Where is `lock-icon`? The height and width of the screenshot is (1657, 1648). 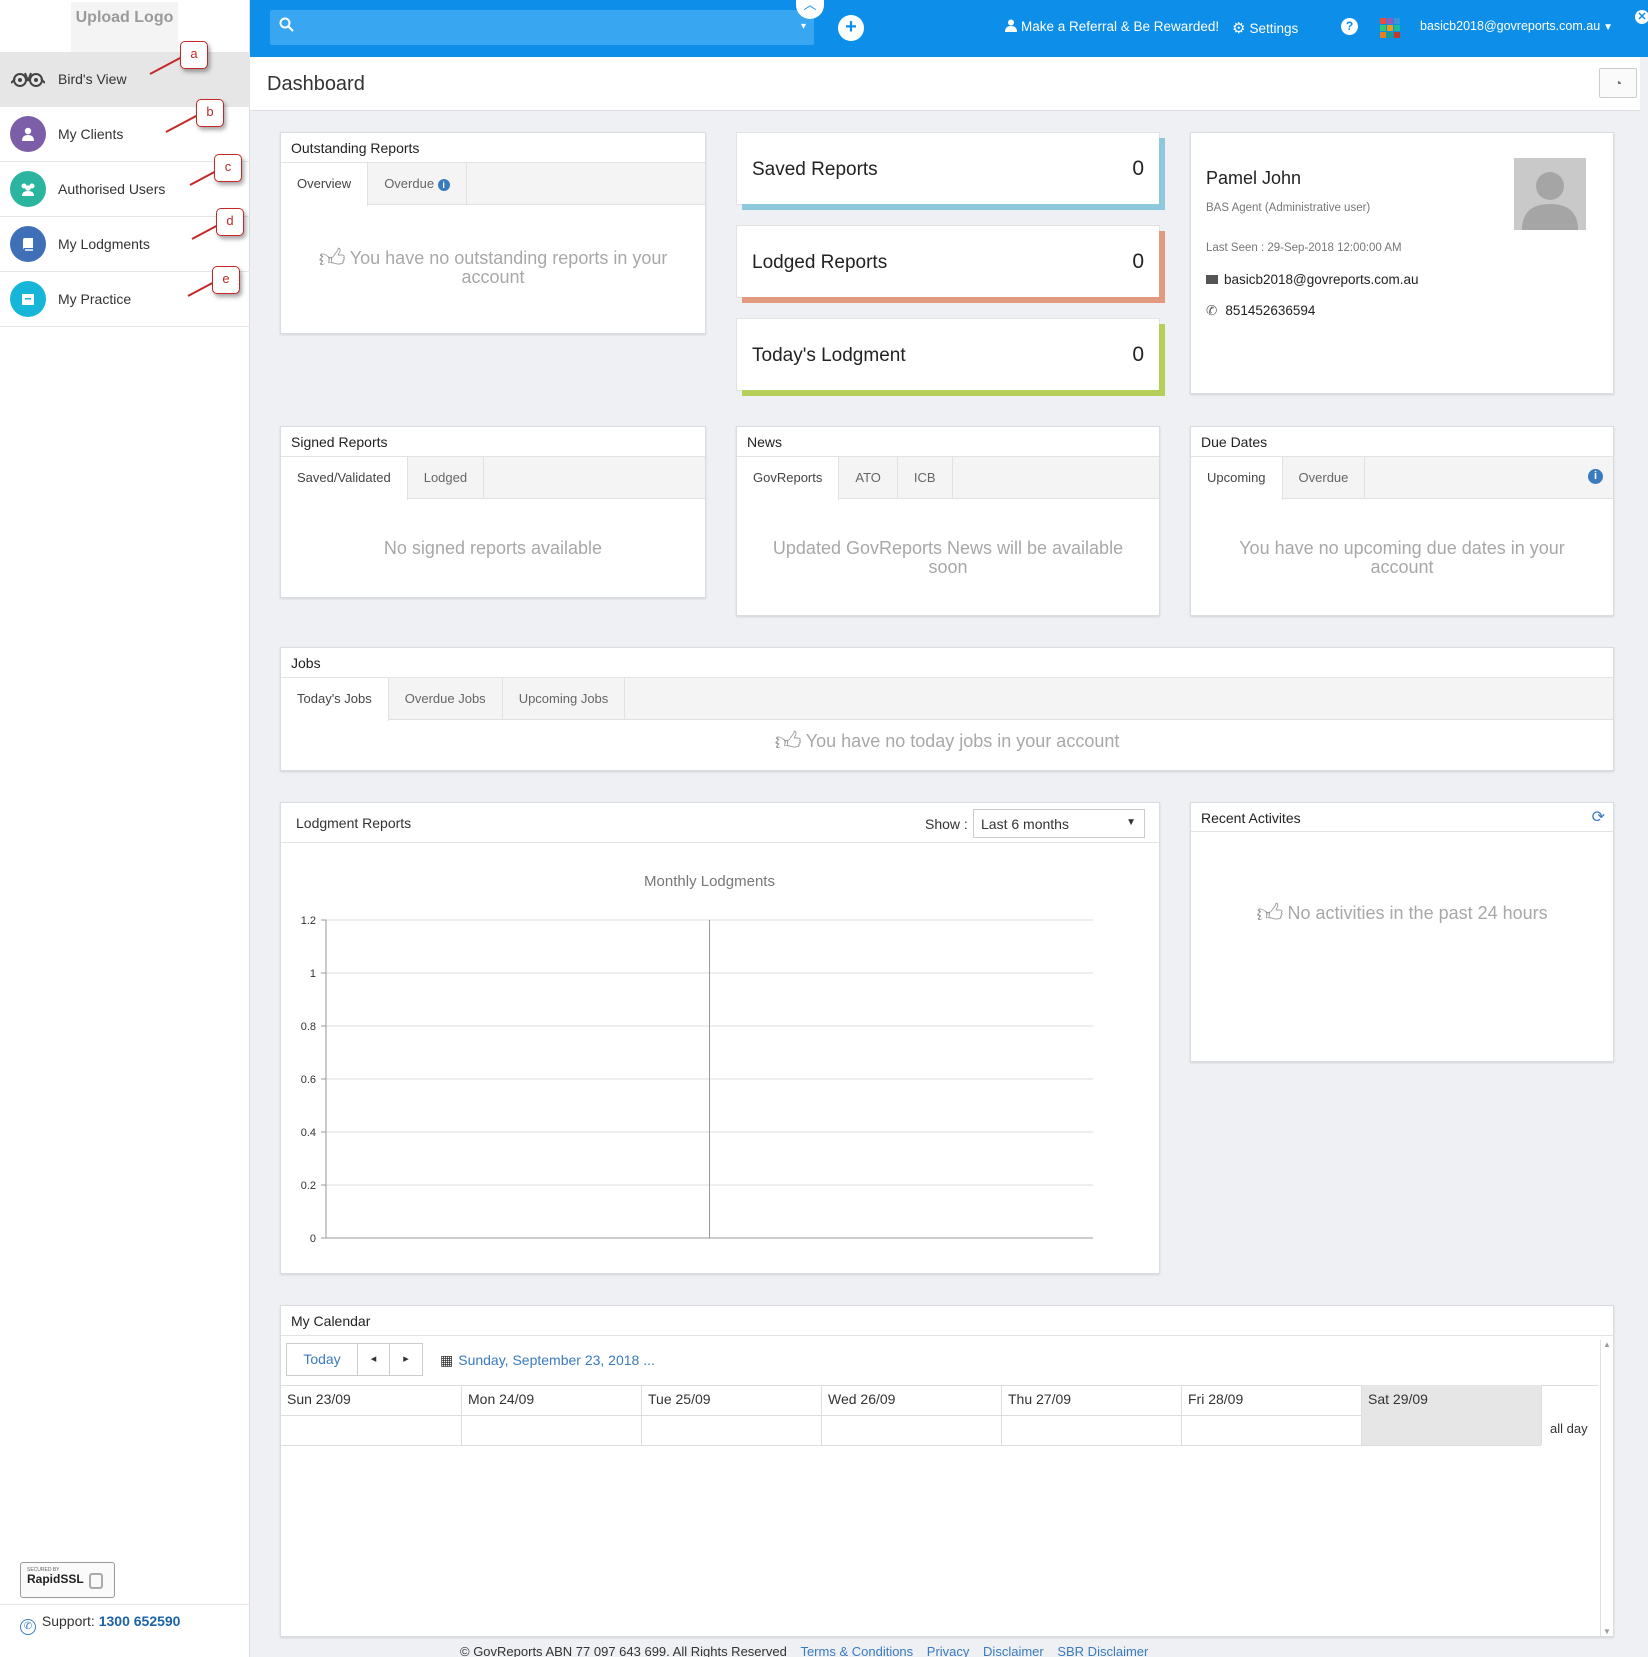 lock-icon is located at coordinates (95, 1581).